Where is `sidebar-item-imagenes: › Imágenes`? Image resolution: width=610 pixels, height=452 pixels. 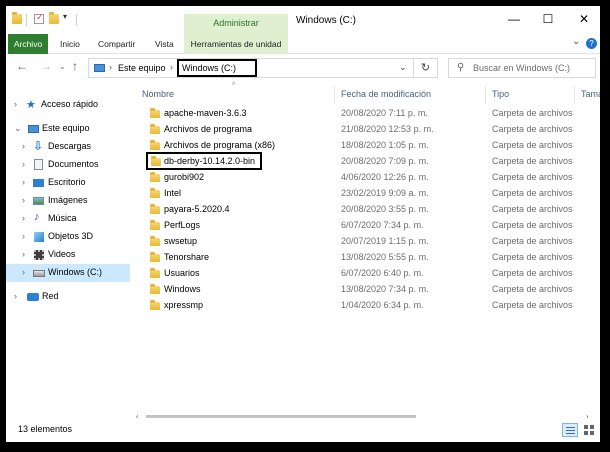
sidebar-item-imagenes: › Imágenes is located at coordinates (68, 201).